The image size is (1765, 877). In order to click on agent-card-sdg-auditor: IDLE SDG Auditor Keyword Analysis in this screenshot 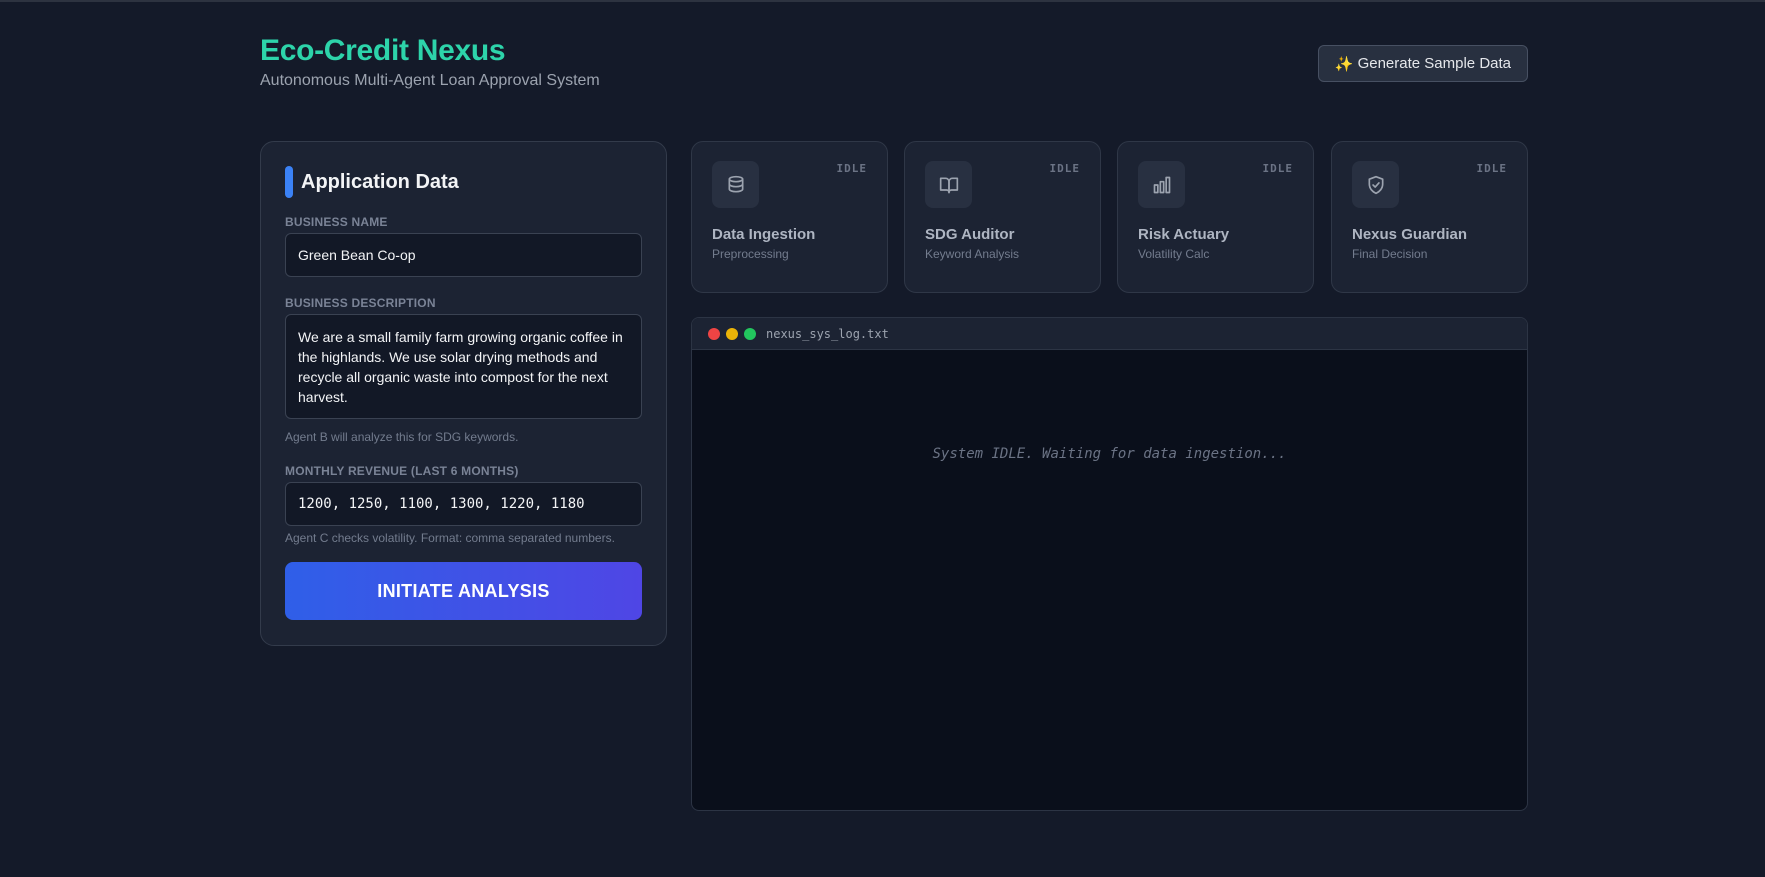, I will do `click(1002, 217)`.